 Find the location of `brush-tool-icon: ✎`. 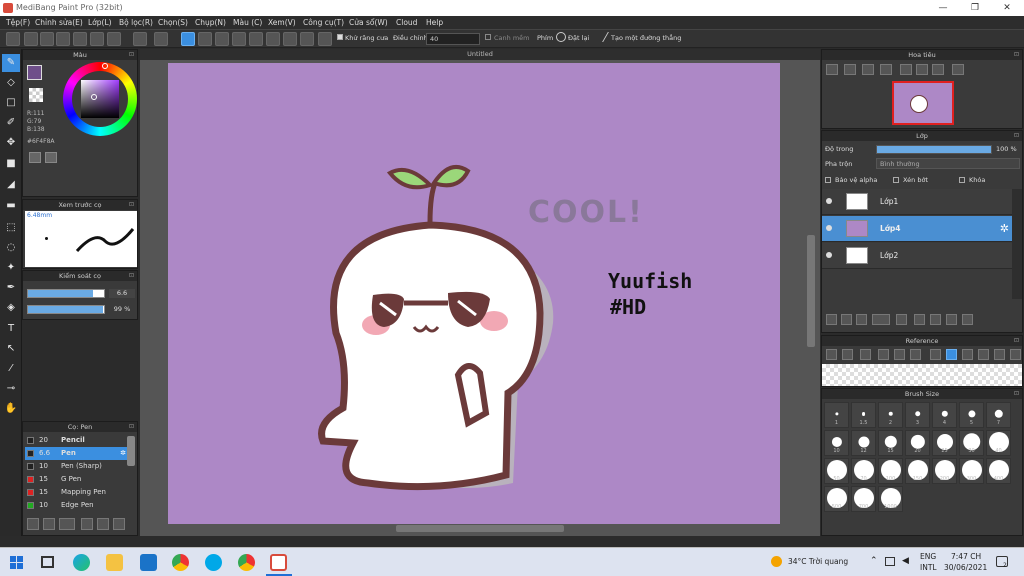

brush-tool-icon: ✎ is located at coordinates (11, 63).